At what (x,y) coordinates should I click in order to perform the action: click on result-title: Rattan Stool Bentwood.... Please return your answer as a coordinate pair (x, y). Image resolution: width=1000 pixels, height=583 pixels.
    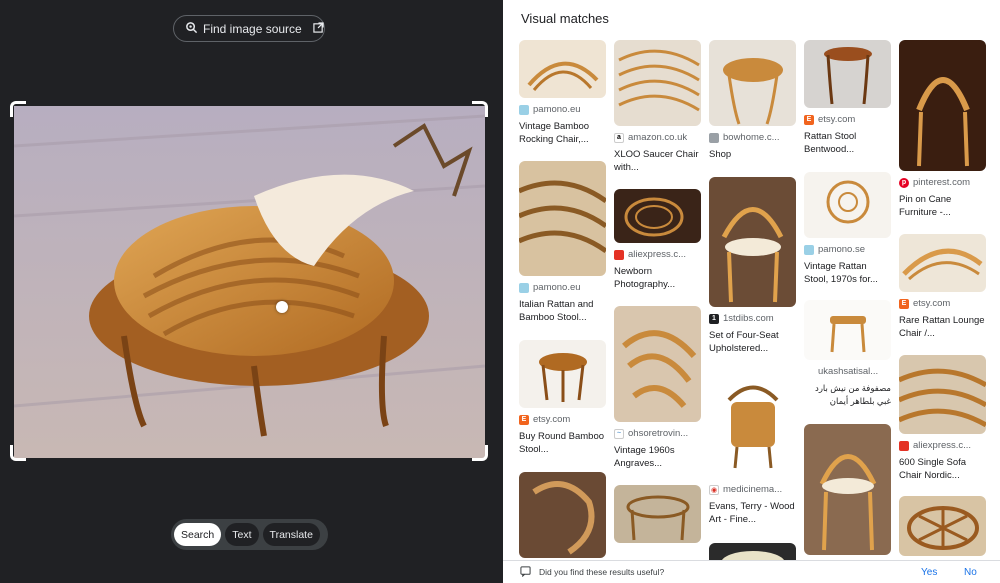
    Looking at the image, I should click on (830, 143).